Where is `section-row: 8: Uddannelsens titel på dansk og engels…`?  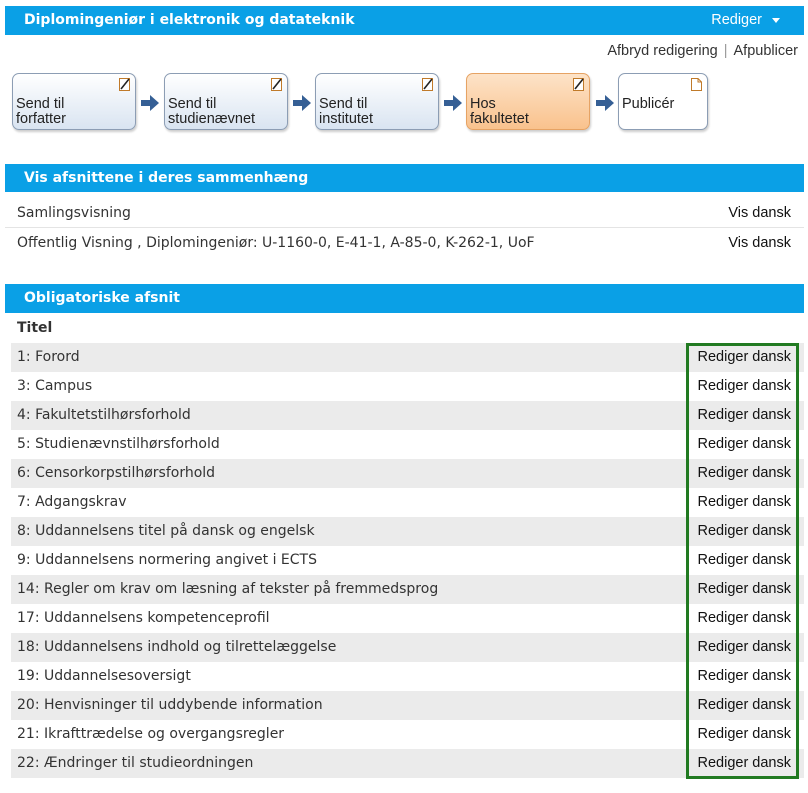 section-row: 8: Uddannelsens titel på dansk og engels… is located at coordinates (407, 531).